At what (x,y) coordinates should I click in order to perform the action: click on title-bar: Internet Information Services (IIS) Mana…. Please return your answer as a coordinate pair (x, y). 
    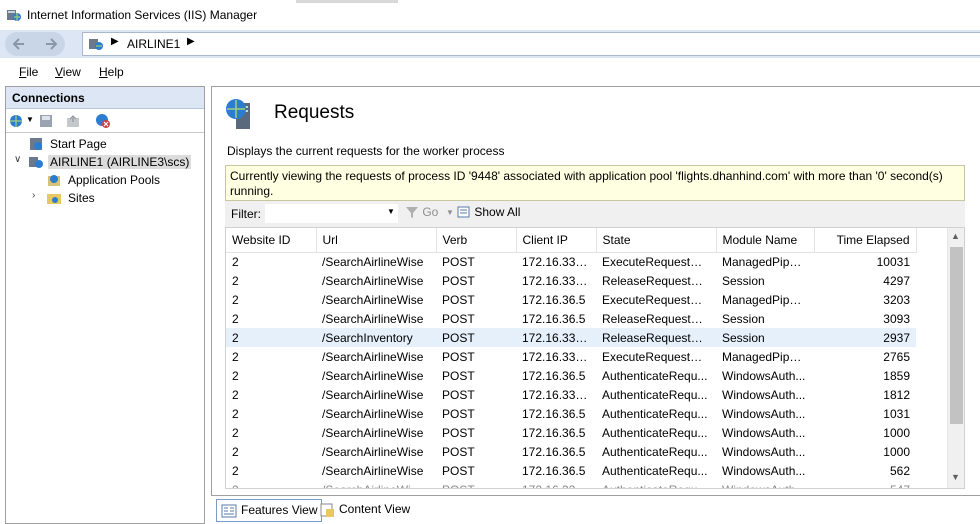
    Looking at the image, I should click on (490, 15).